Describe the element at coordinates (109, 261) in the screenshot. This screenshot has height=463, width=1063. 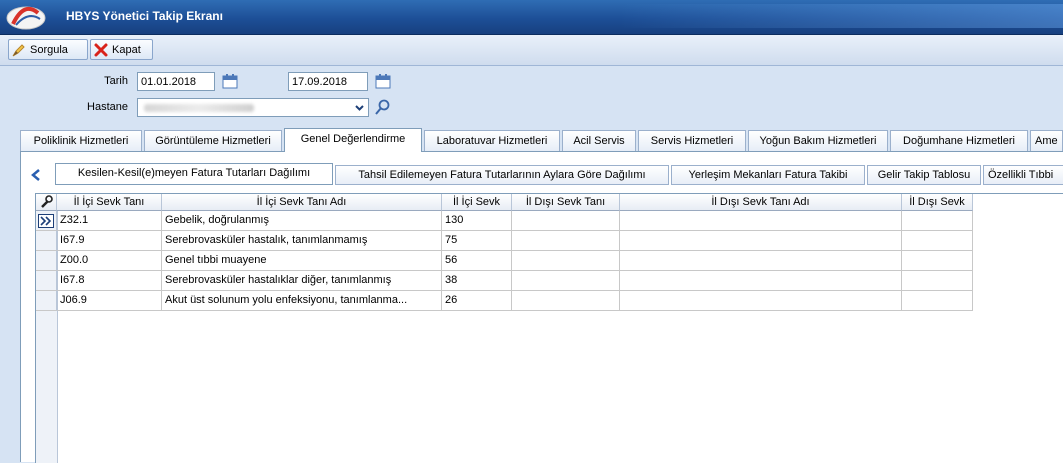
I see `table-cell: Z00.0` at that location.